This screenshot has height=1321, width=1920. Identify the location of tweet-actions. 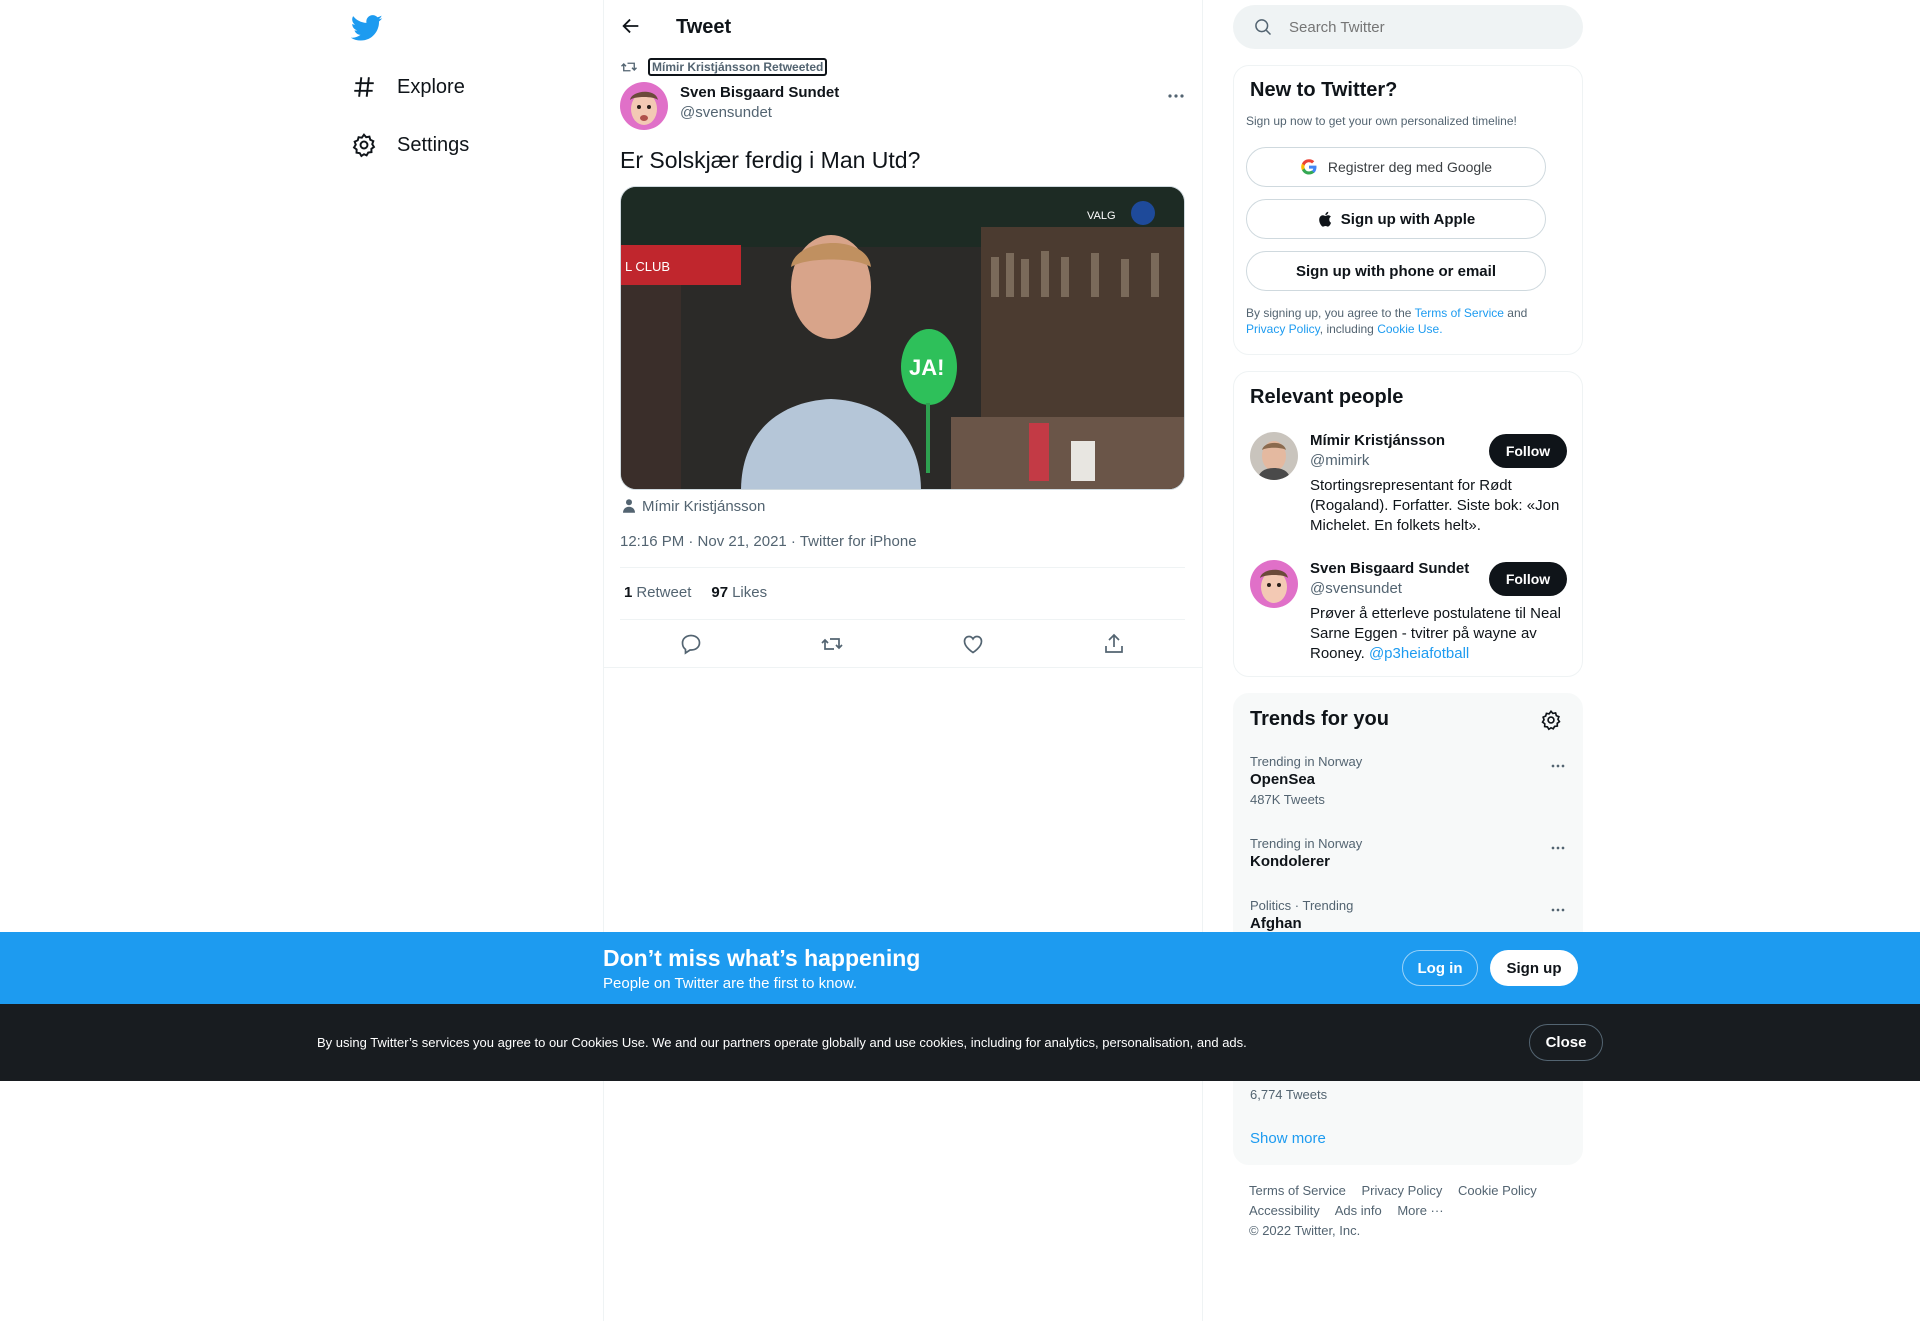
(903, 649).